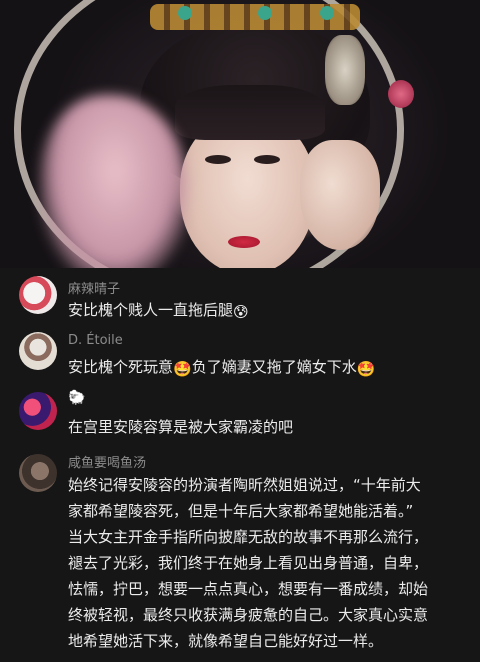 The height and width of the screenshot is (662, 480). I want to click on sheep-icon: 🐑, so click(76, 398).